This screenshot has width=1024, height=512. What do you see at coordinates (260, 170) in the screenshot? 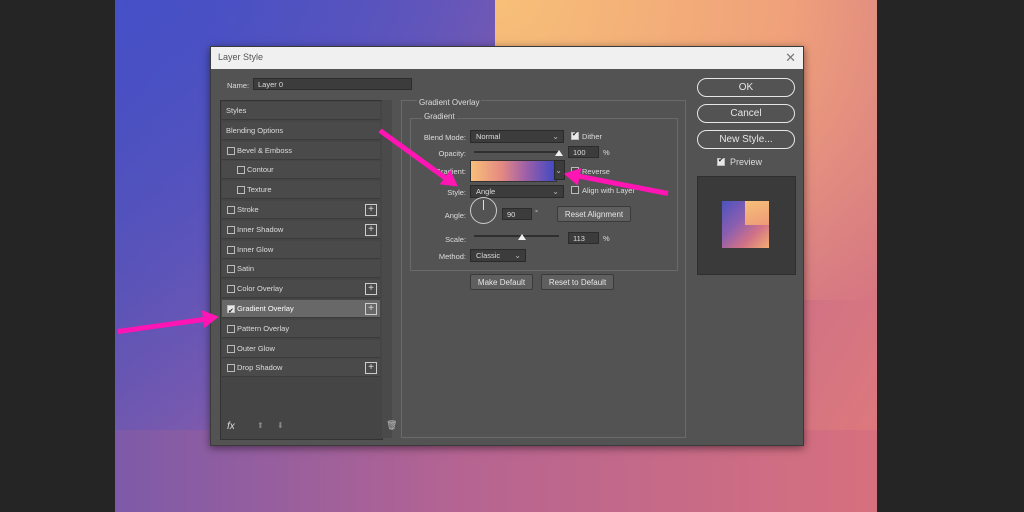
I see `style-item-label: Contour` at bounding box center [260, 170].